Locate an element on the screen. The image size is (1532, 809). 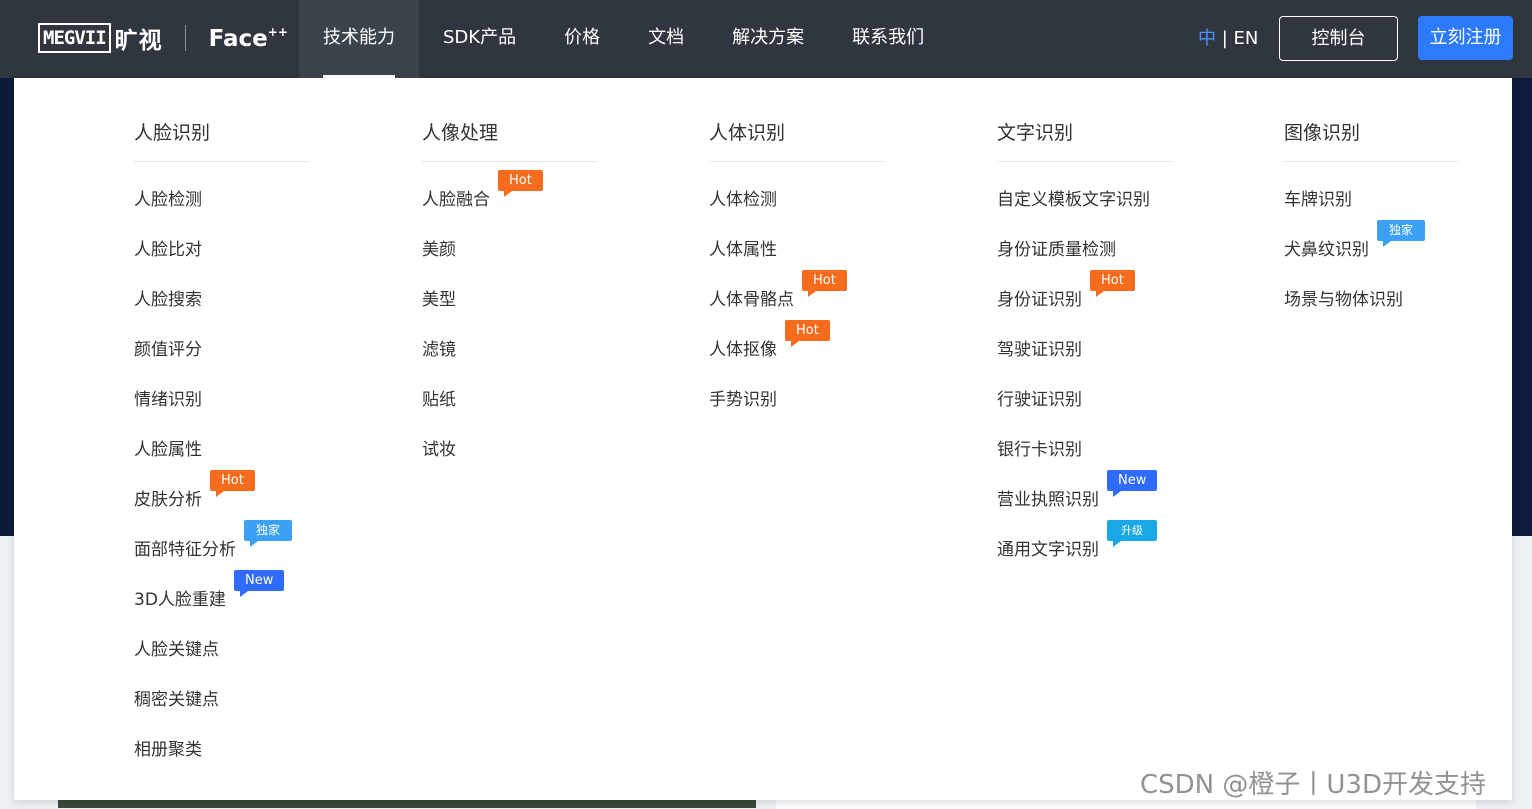
menu-item-label: 稠密关键点 is located at coordinates (176, 700).